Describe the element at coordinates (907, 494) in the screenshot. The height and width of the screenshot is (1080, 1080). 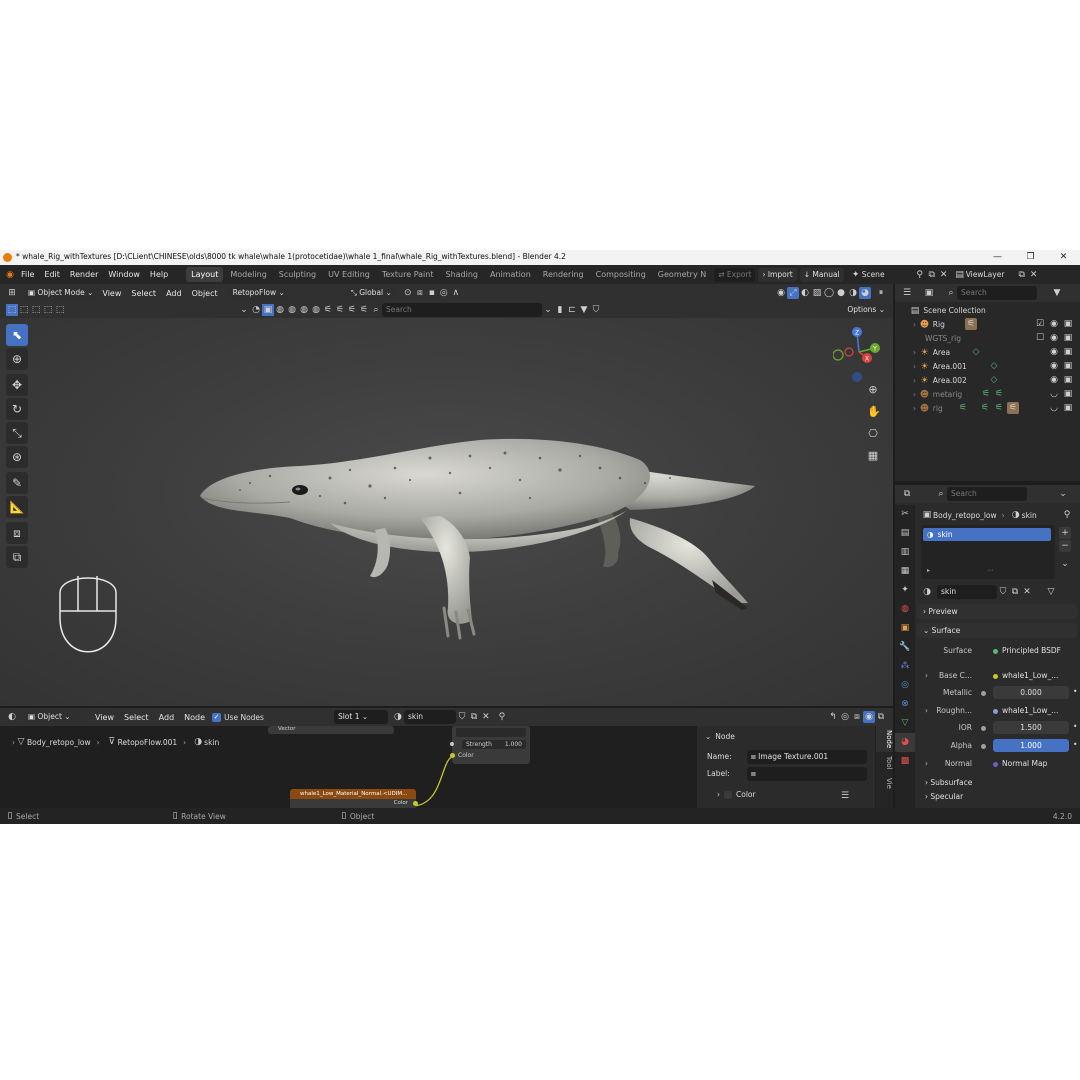
I see `properties-type-icon: ⧉` at that location.